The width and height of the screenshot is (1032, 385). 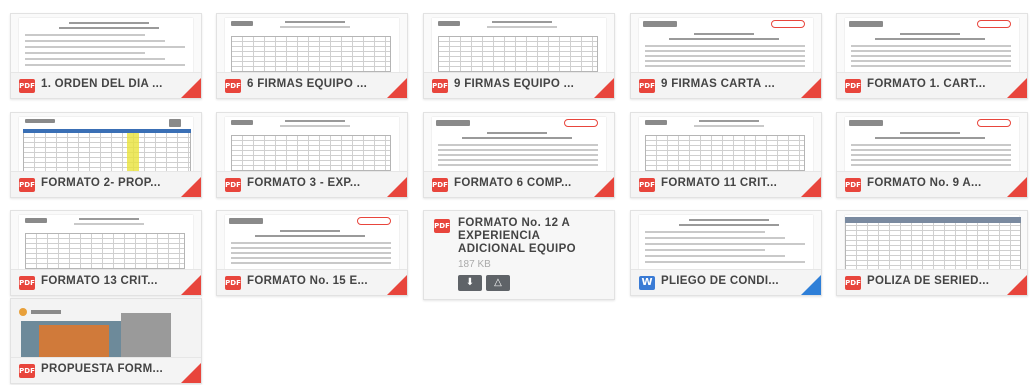 What do you see at coordinates (44, 309) in the screenshot?
I see `brand-logo` at bounding box center [44, 309].